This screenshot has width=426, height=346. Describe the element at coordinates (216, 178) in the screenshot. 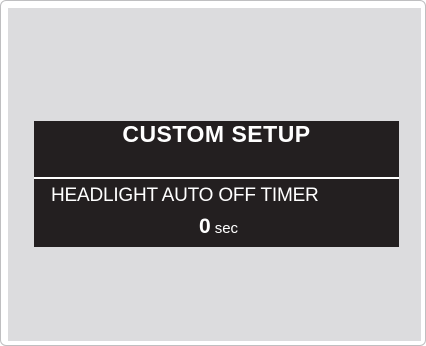

I see `divider-line` at that location.